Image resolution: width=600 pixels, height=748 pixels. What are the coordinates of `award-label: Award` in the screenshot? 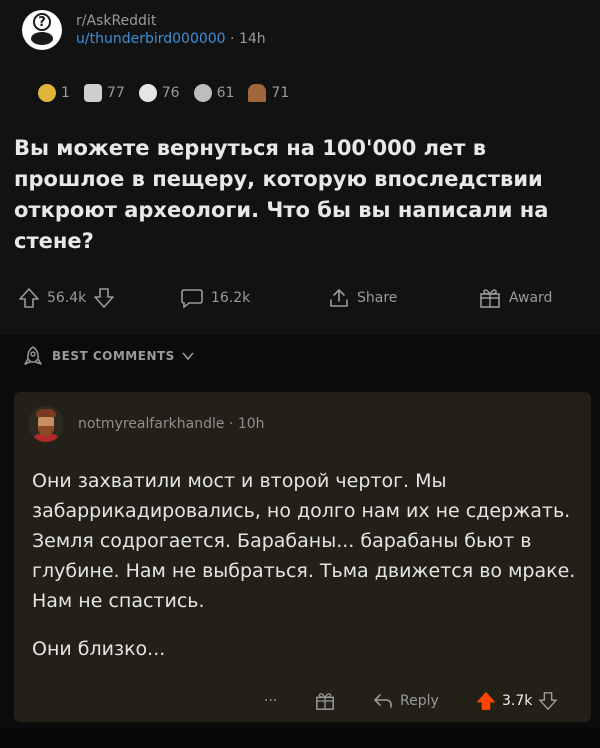 It's located at (531, 298).